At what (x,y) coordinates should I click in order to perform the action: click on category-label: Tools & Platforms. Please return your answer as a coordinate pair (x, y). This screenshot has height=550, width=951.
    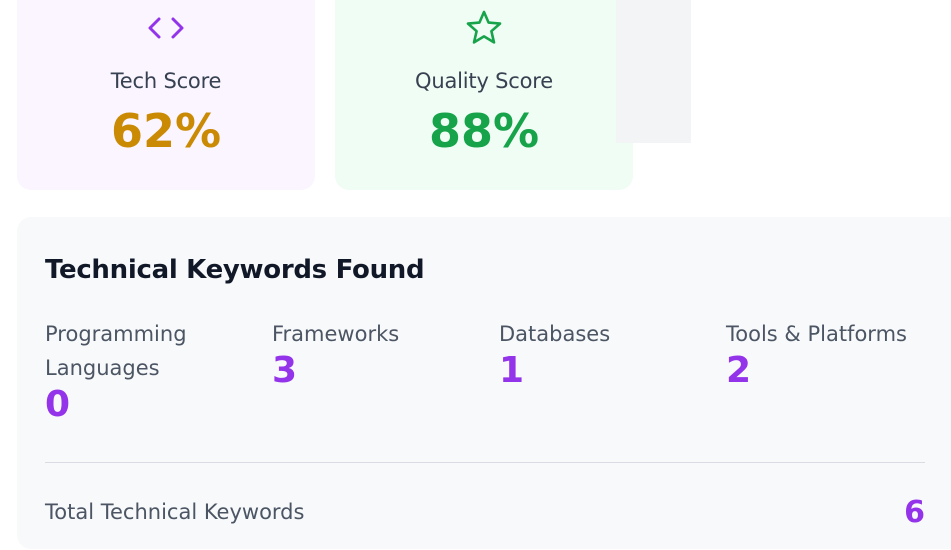
    Looking at the image, I should click on (816, 334).